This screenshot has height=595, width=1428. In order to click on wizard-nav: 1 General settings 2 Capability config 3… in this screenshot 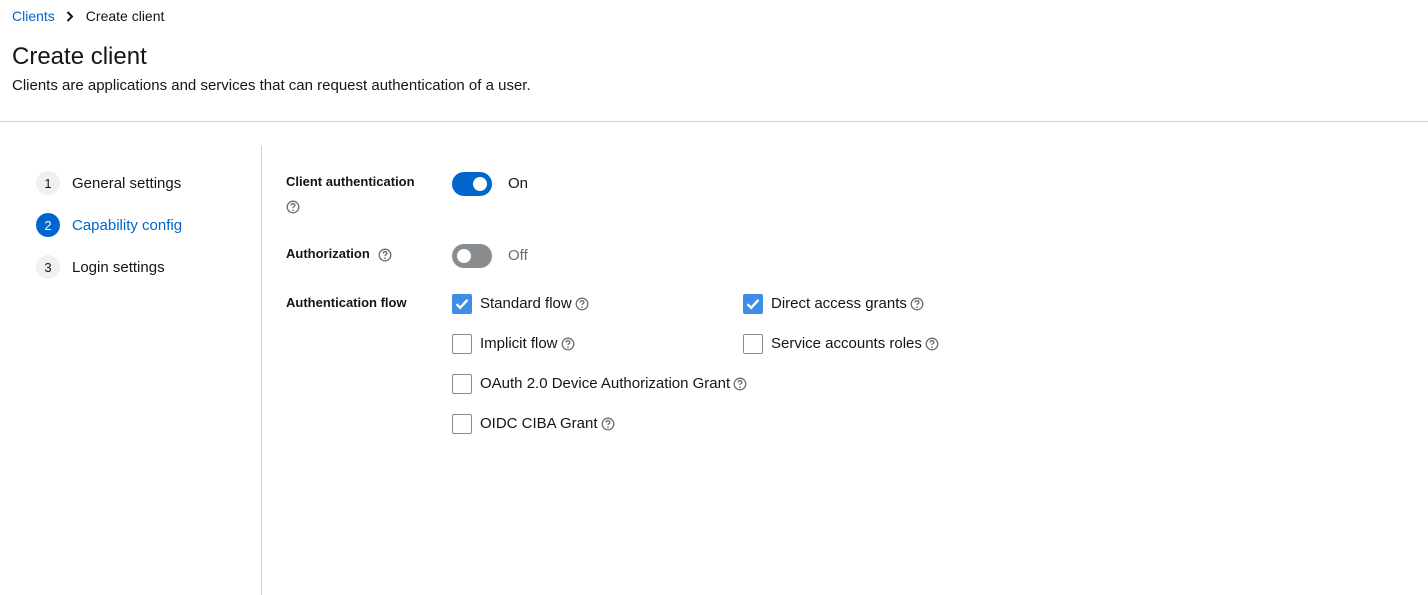, I will do `click(143, 233)`.